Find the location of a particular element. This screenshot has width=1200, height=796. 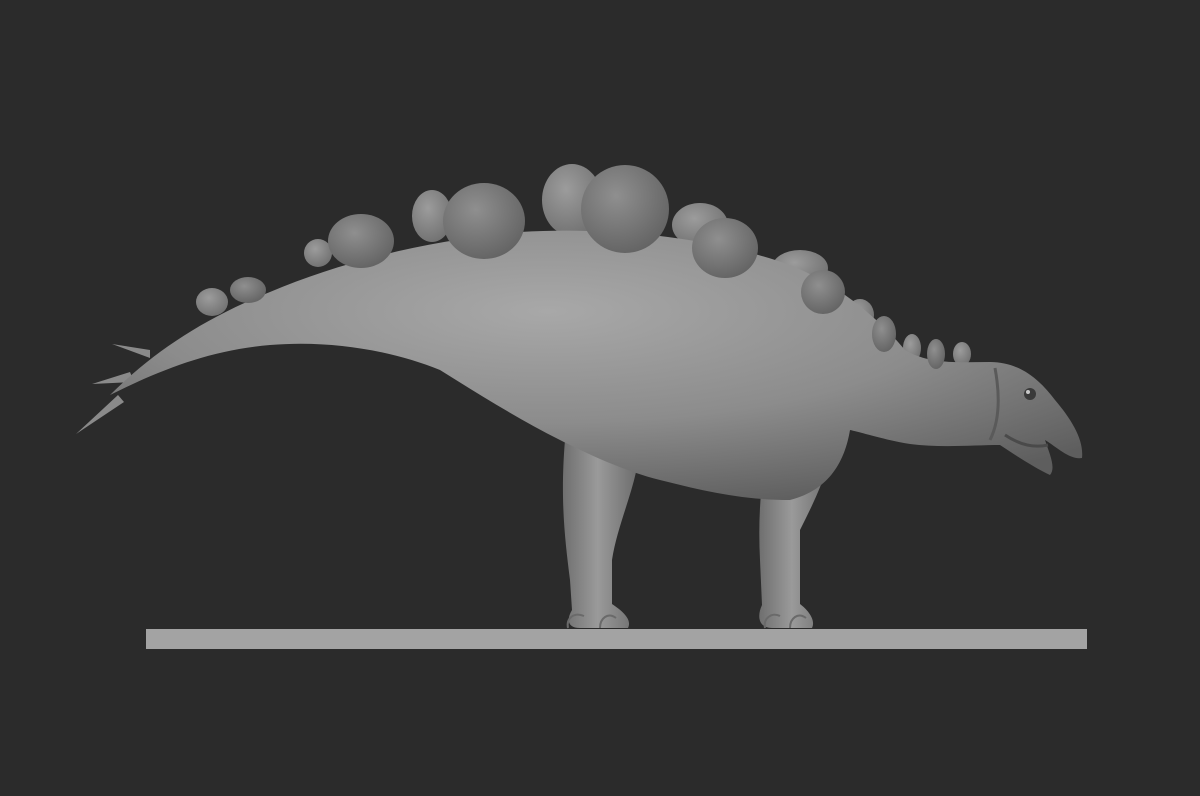

tail-spikes is located at coordinates (113, 389).